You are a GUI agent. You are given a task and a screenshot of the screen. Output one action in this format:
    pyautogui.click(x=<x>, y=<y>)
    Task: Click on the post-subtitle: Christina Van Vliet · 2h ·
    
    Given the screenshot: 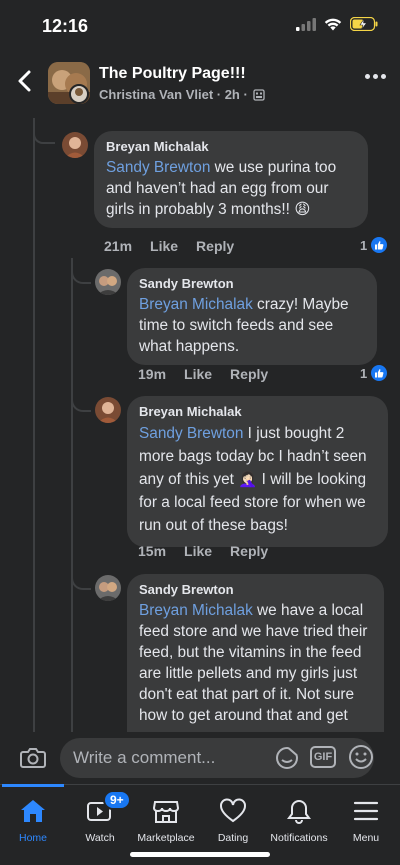 What is the action you would take?
    pyautogui.click(x=182, y=94)
    